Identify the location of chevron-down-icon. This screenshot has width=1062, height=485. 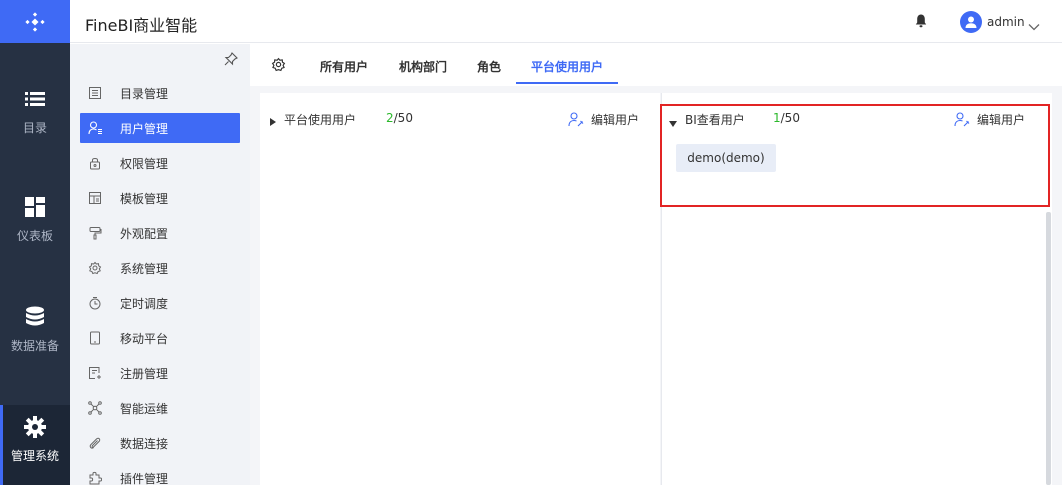
(1034, 25).